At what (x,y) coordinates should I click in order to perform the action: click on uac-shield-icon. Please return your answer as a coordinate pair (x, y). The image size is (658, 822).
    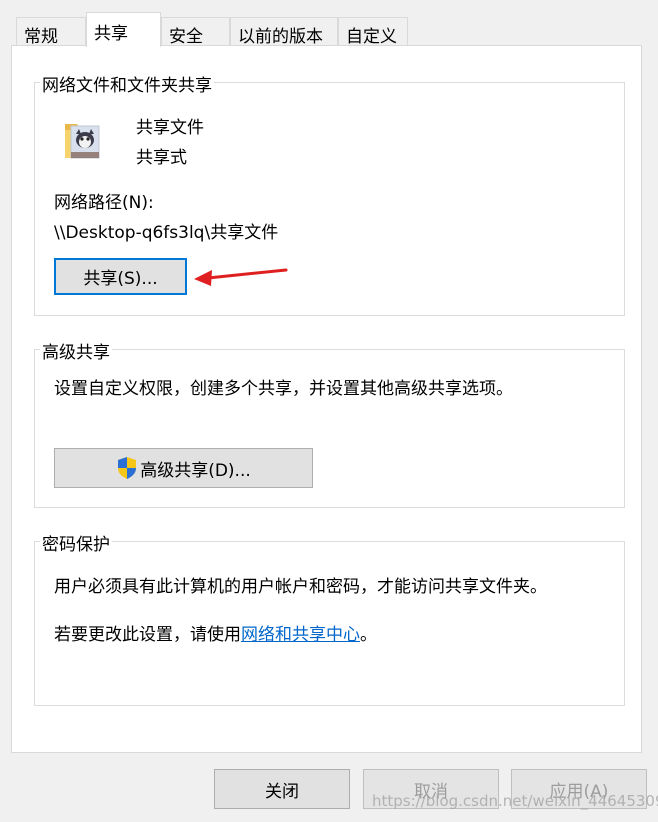
    Looking at the image, I should click on (127, 468).